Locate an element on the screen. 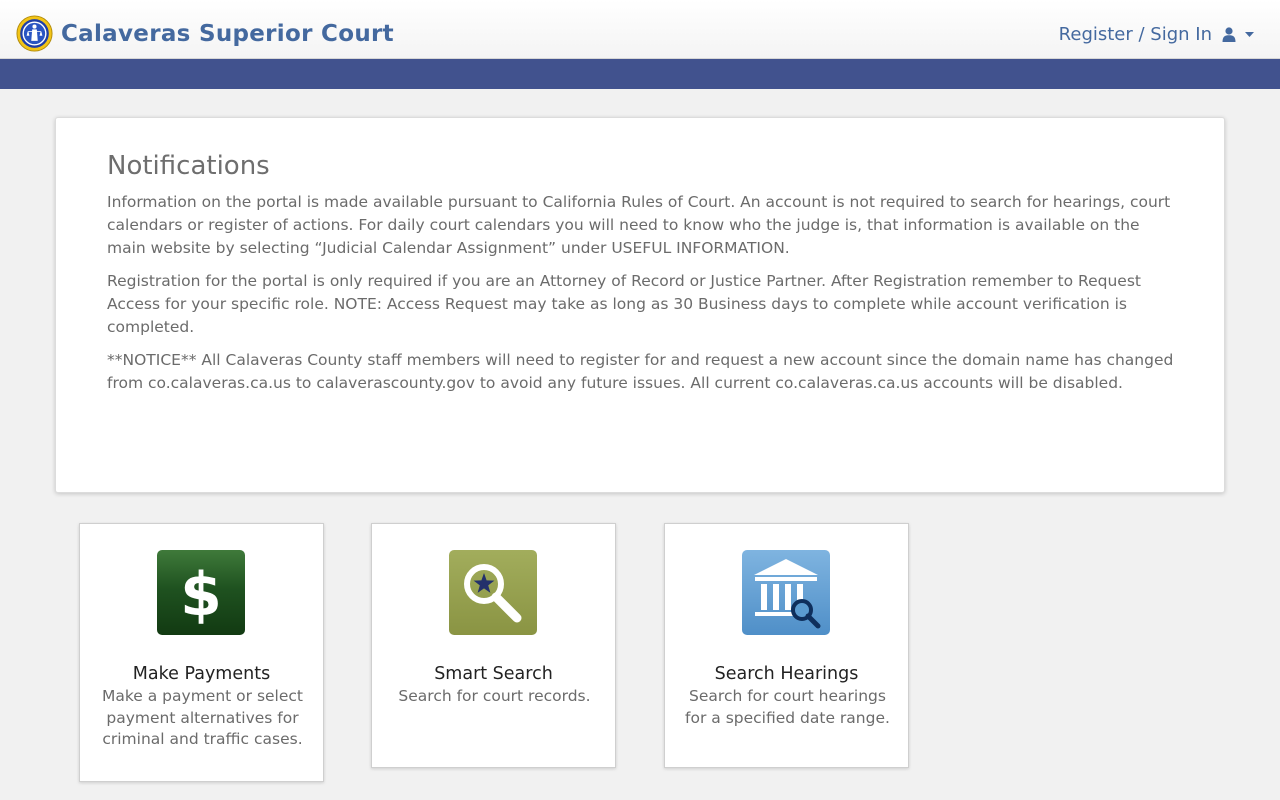  smart-search-tile: Smart Search Search for court records. is located at coordinates (493, 645).